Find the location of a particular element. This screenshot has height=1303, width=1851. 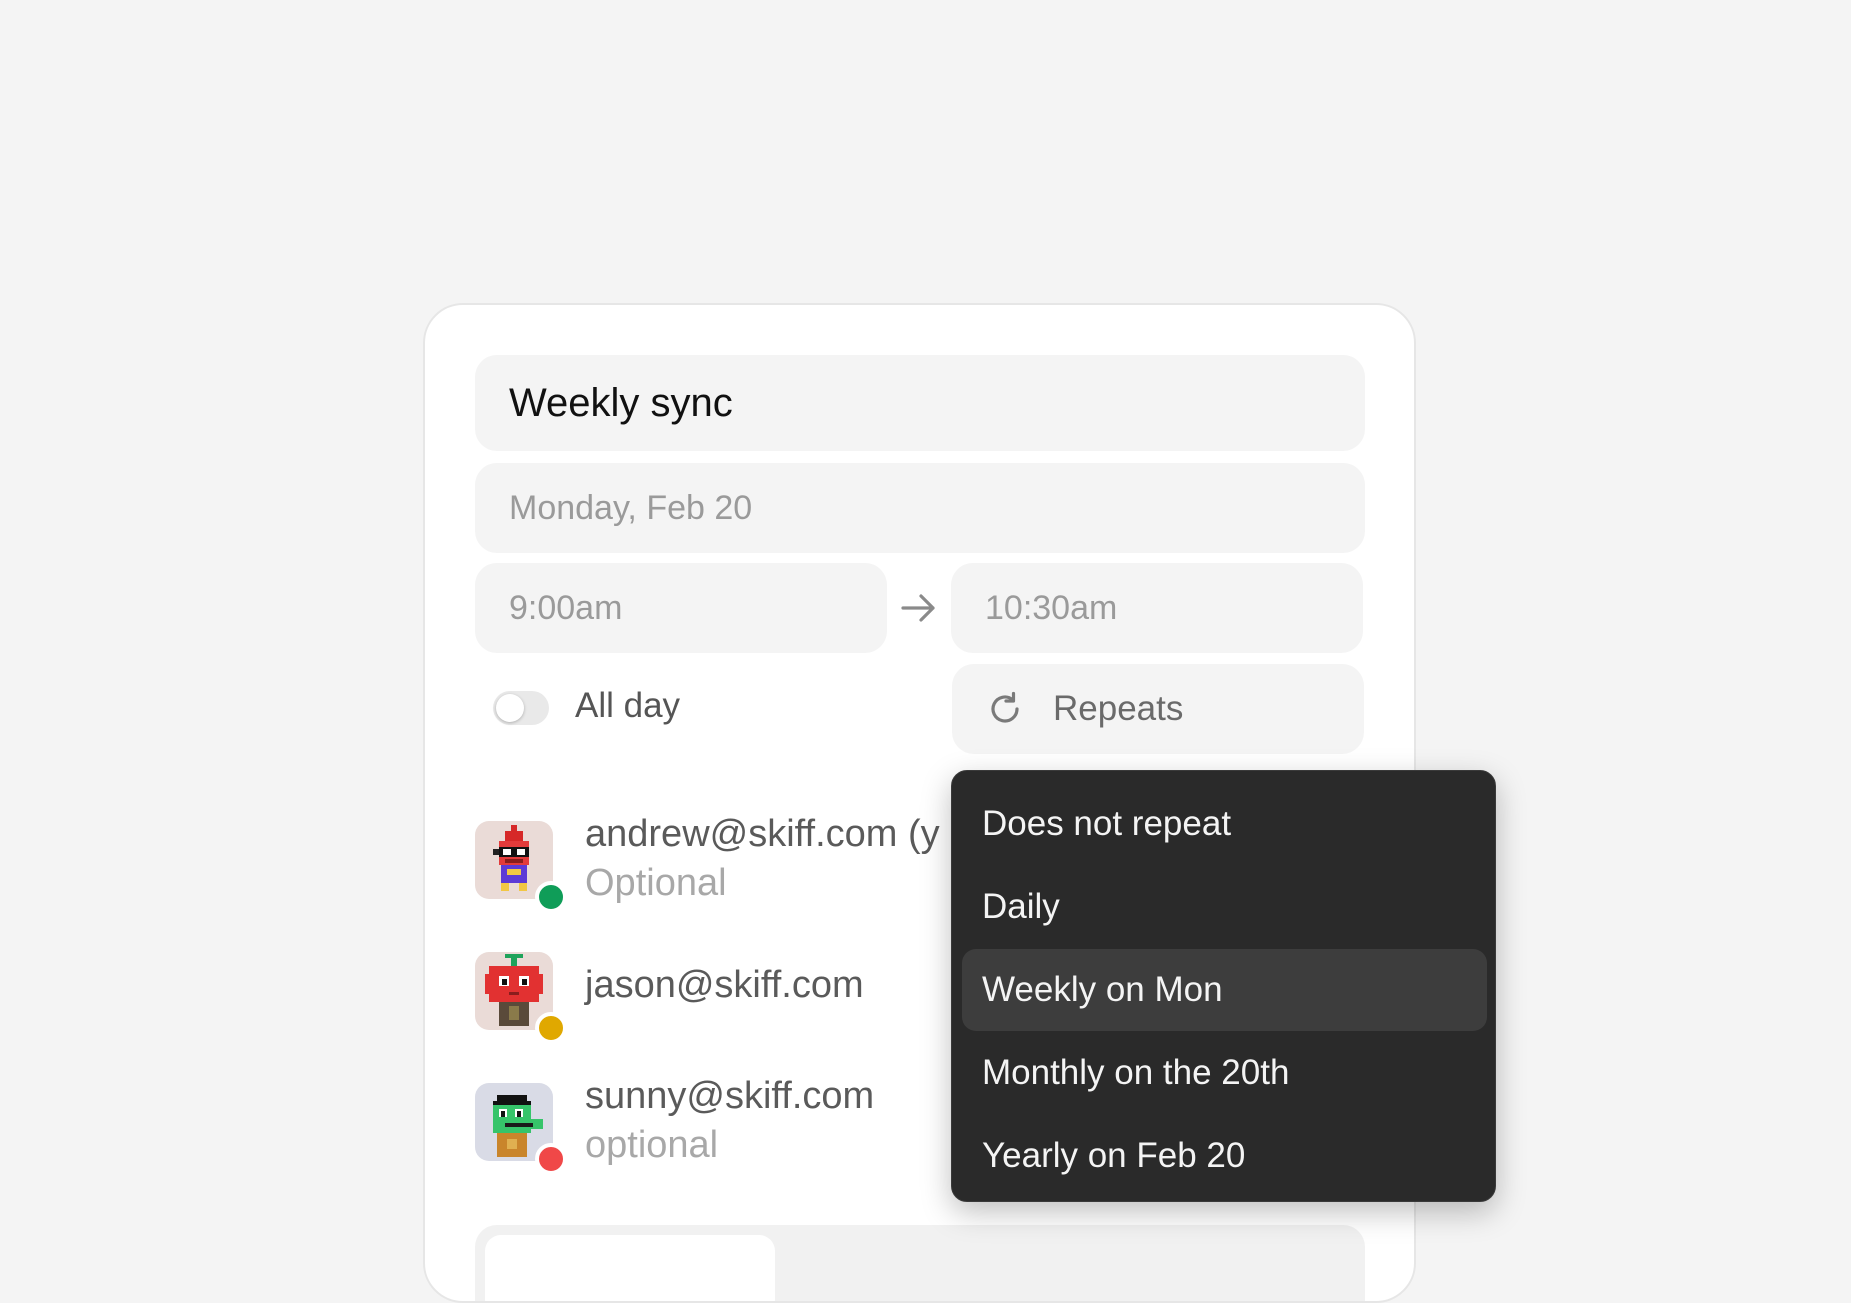

arrow-right-icon is located at coordinates (918, 608).